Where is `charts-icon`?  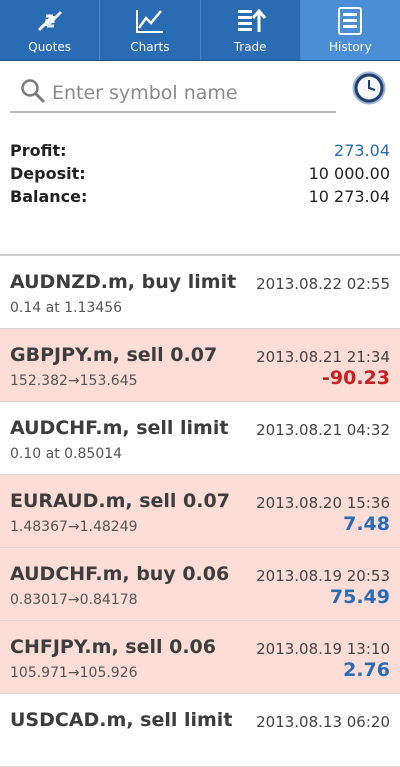
charts-icon is located at coordinates (149, 21).